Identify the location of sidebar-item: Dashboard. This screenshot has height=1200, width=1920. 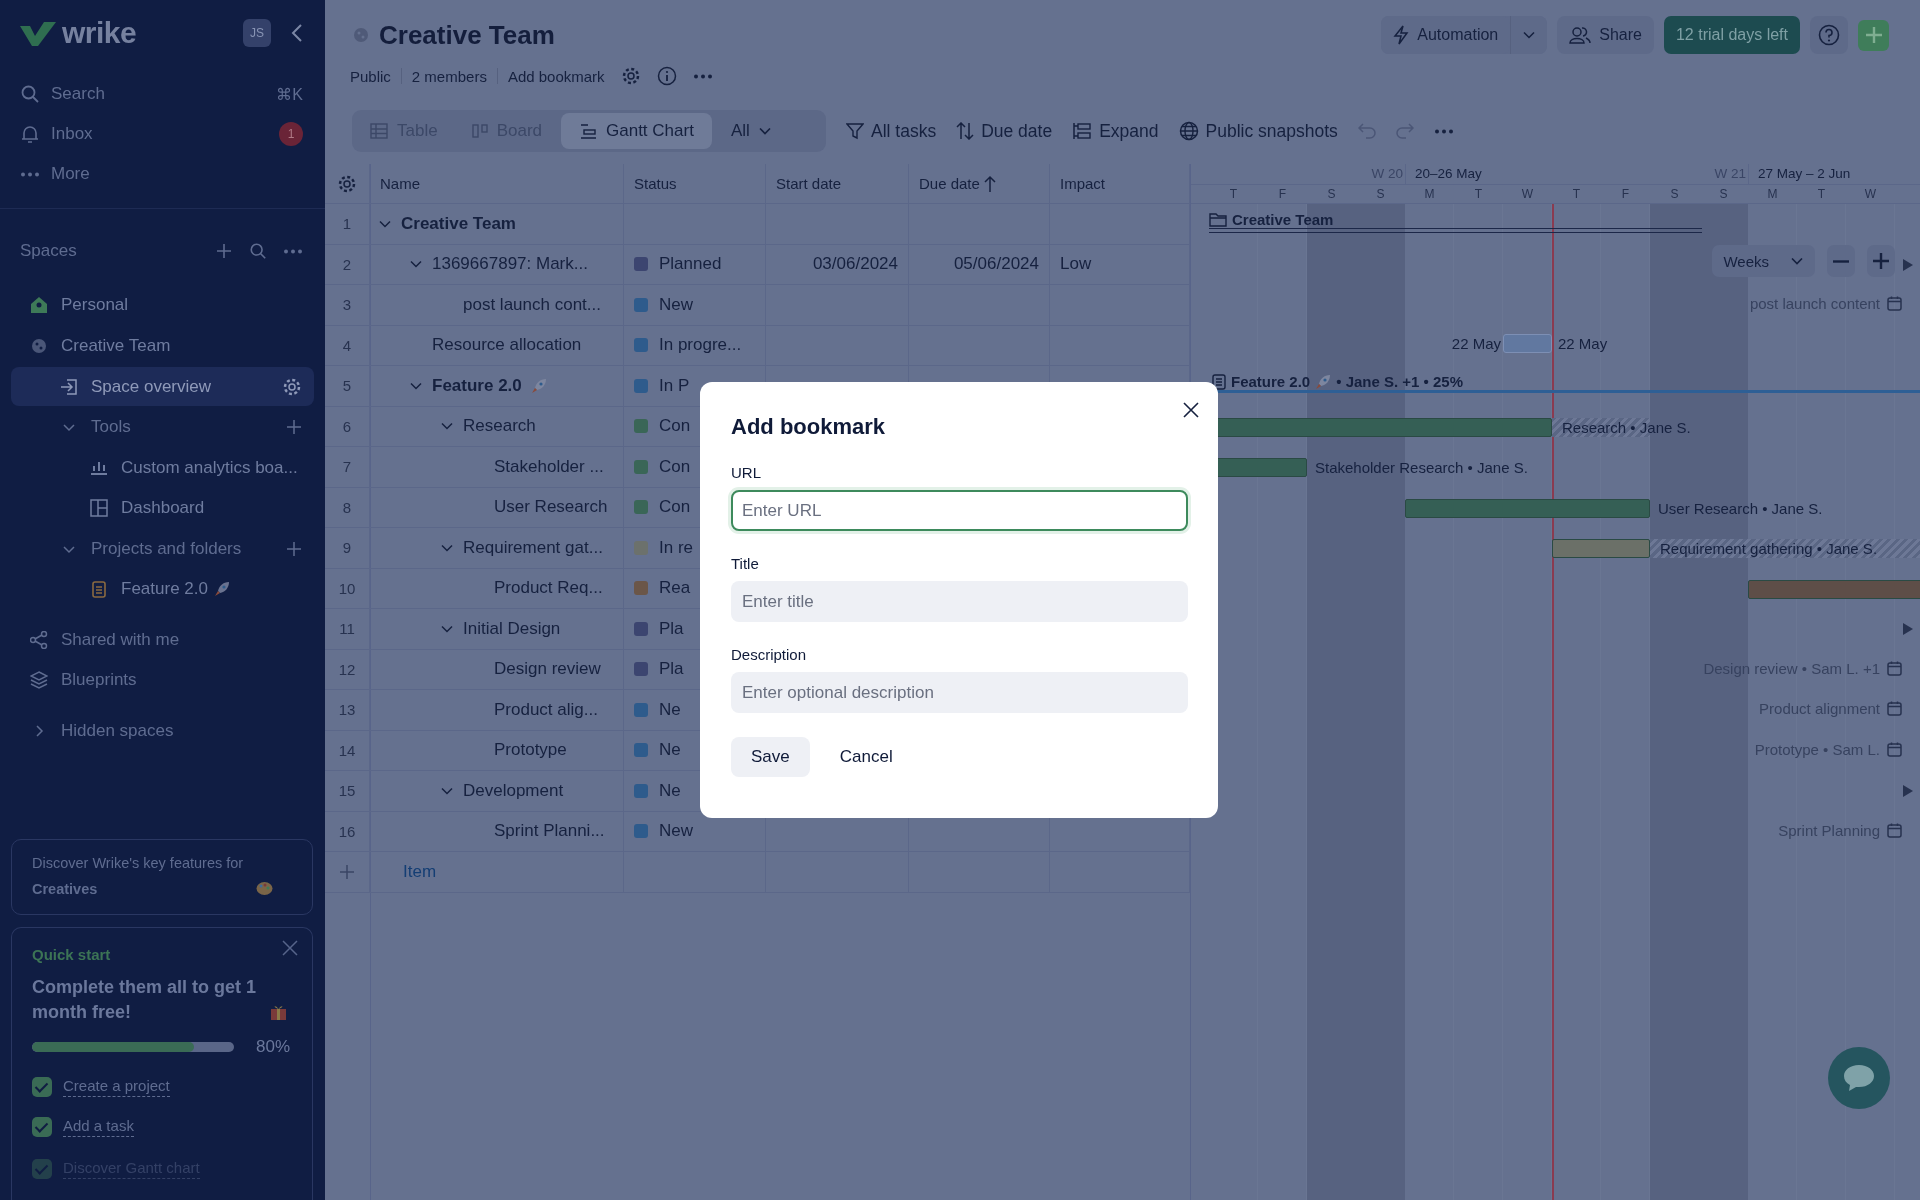
(157, 508).